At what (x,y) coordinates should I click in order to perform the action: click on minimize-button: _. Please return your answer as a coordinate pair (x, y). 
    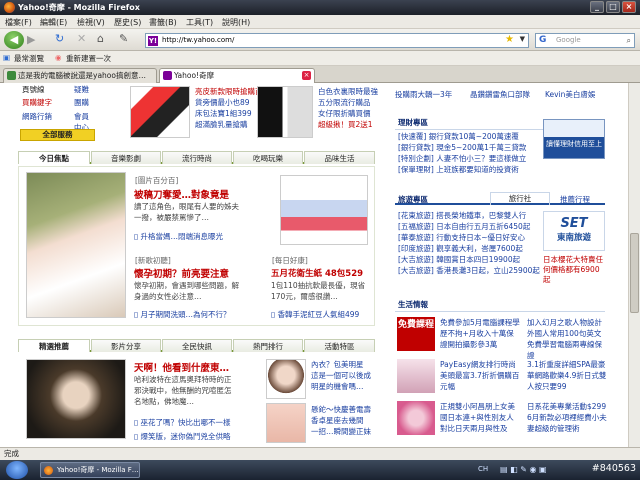
    Looking at the image, I should click on (597, 7).